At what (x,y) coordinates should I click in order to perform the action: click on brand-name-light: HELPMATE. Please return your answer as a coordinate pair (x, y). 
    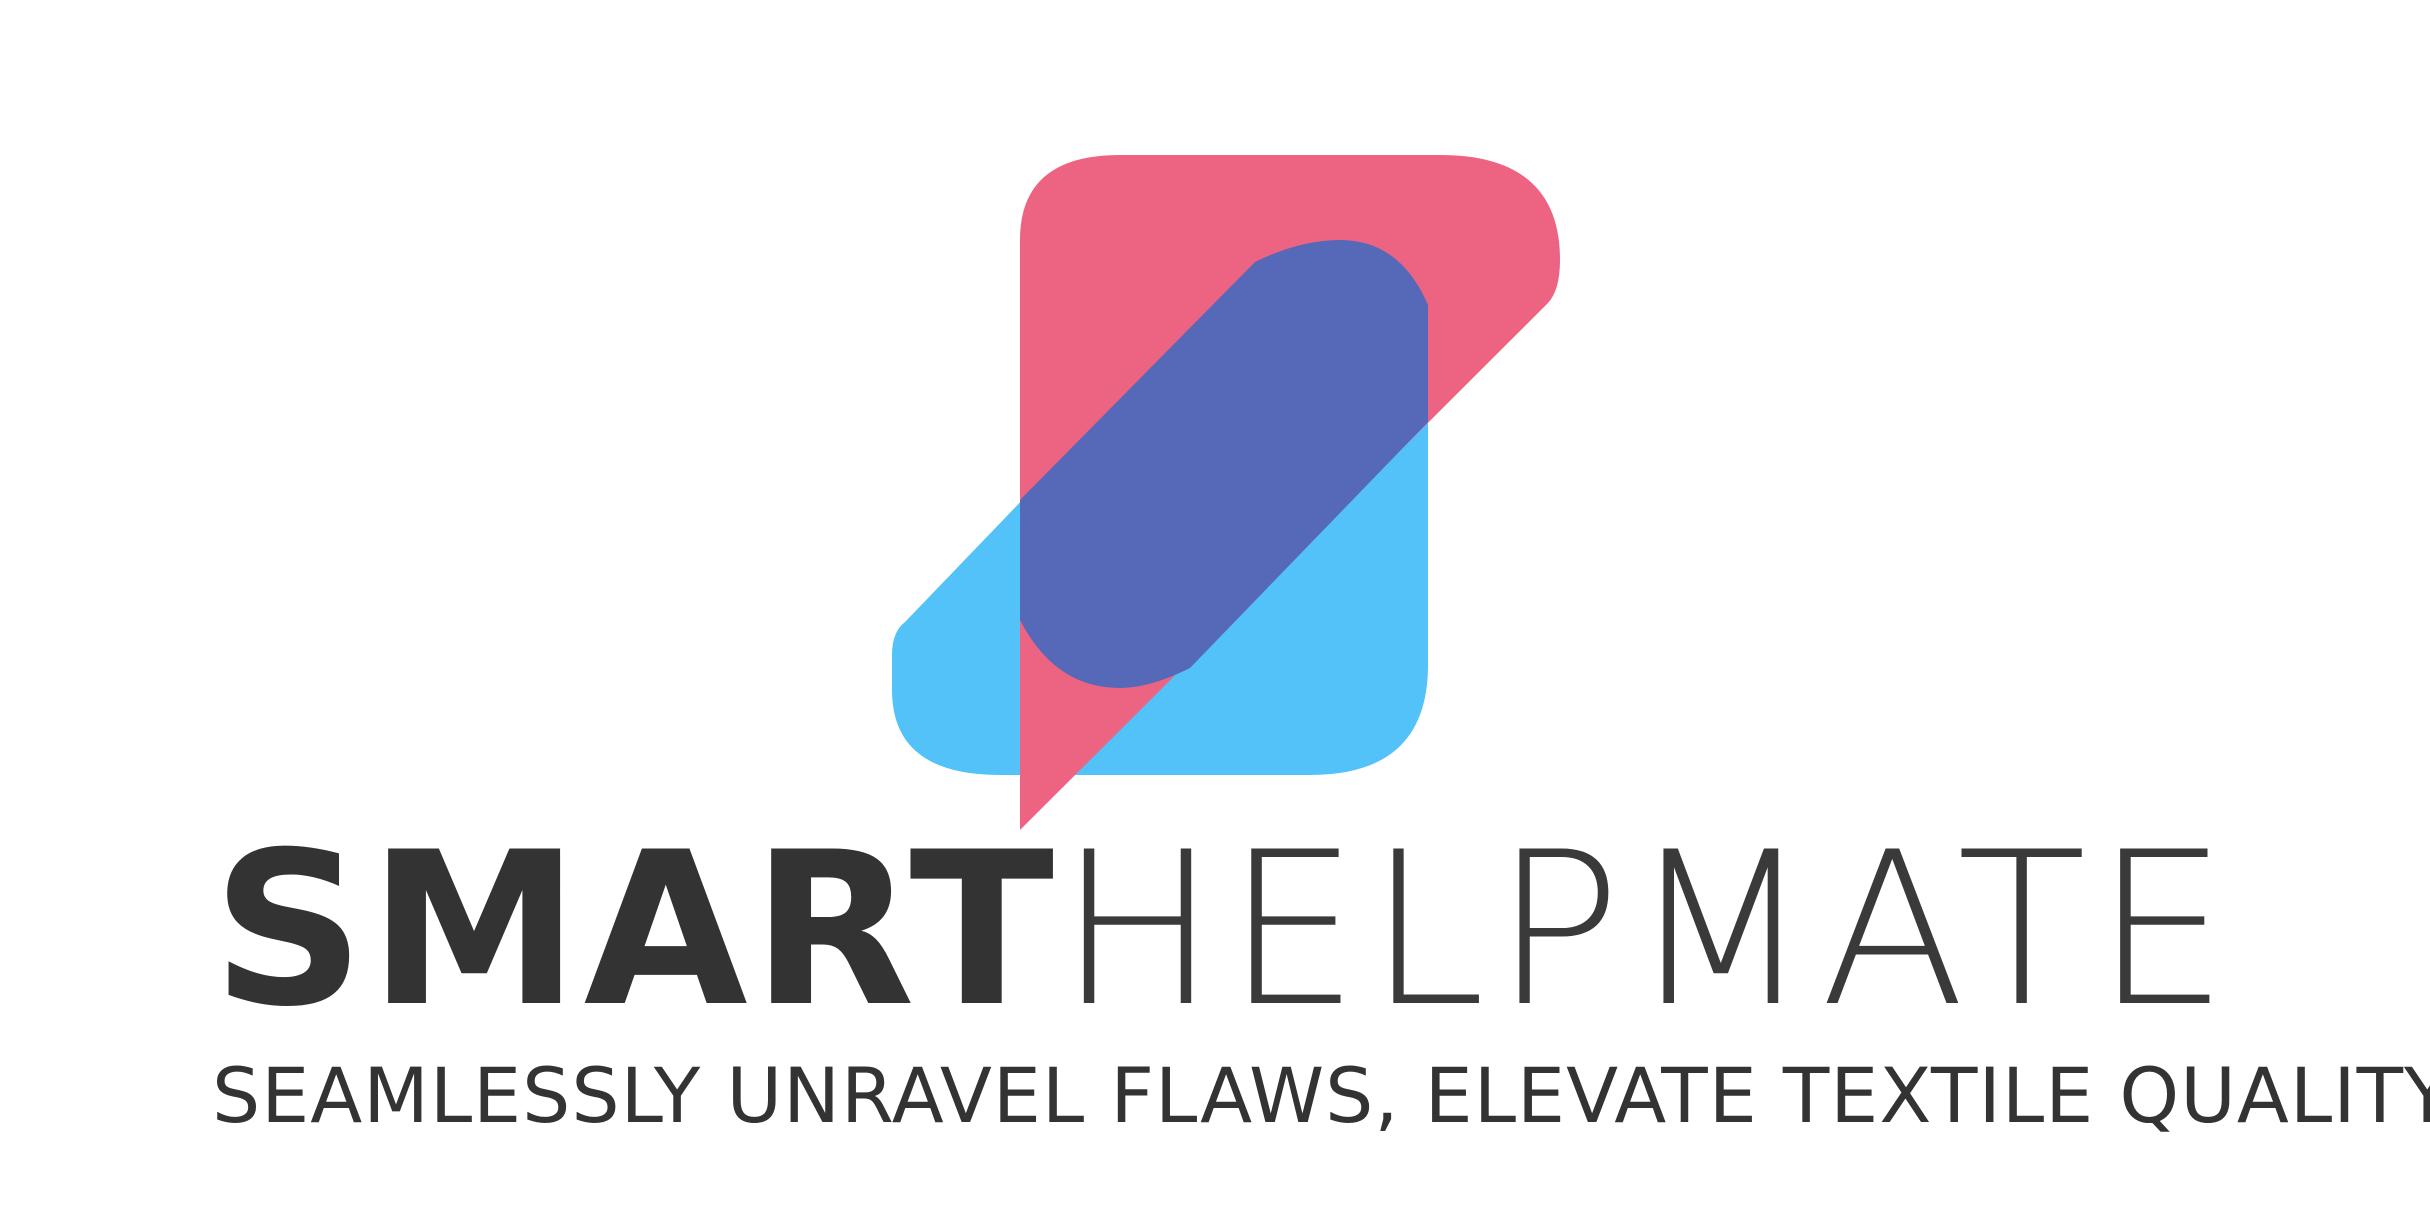
    Looking at the image, I should click on (1647, 929).